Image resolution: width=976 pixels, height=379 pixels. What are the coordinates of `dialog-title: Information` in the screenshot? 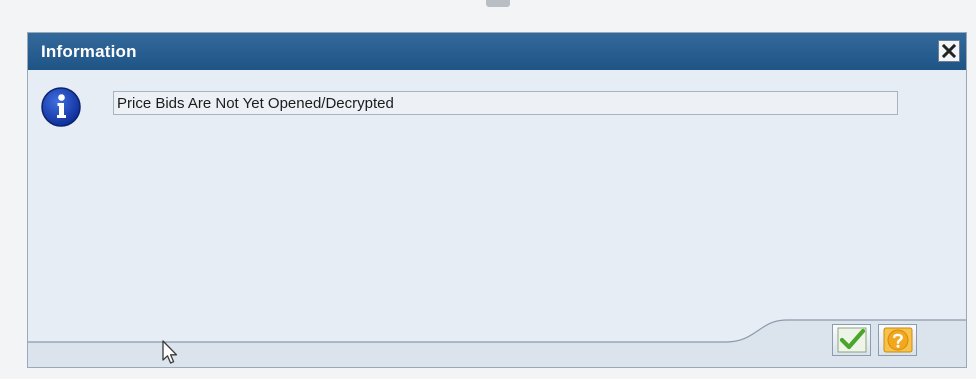 It's located at (89, 51).